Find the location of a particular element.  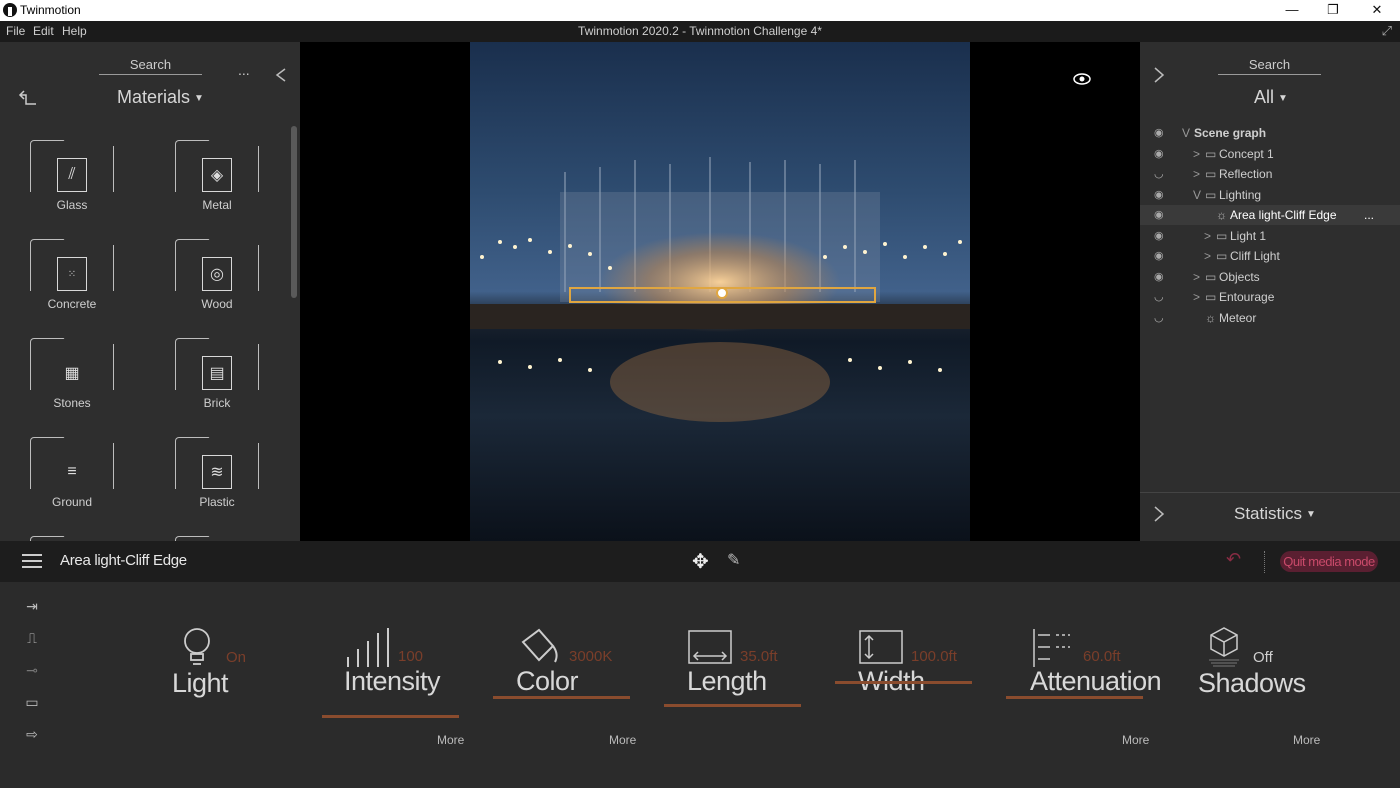

eyedropper-icon: ✎ is located at coordinates (733, 560).